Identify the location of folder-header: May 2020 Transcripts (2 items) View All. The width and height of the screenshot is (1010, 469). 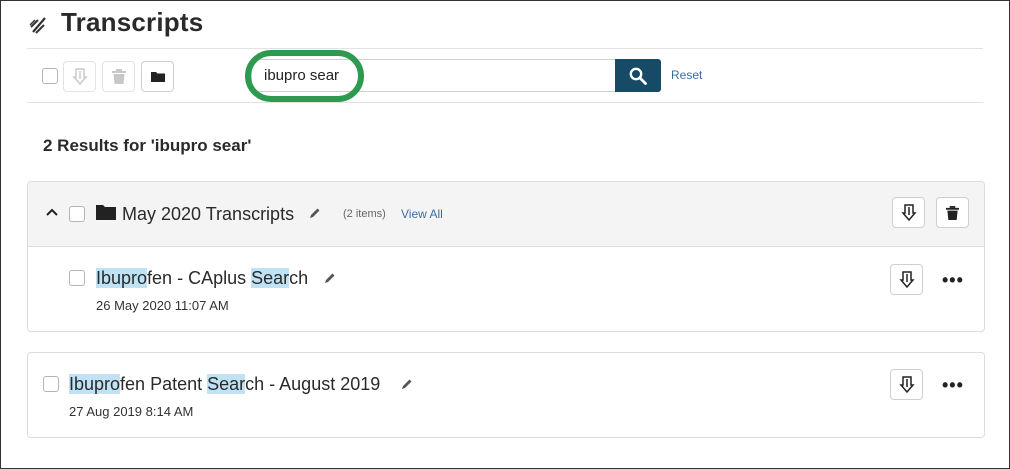
(506, 214).